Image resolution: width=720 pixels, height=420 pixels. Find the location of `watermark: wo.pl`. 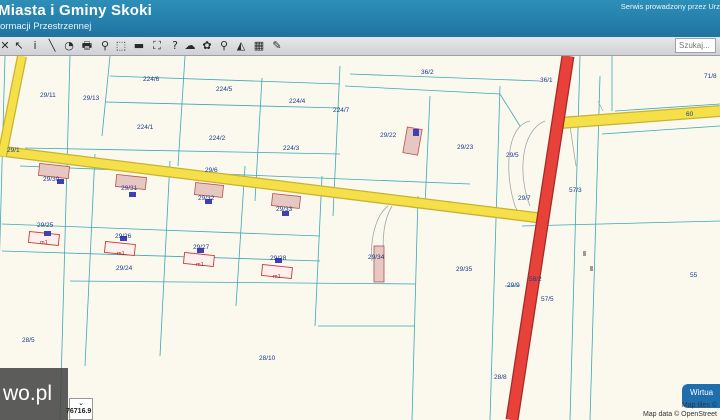

watermark: wo.pl is located at coordinates (34, 394).